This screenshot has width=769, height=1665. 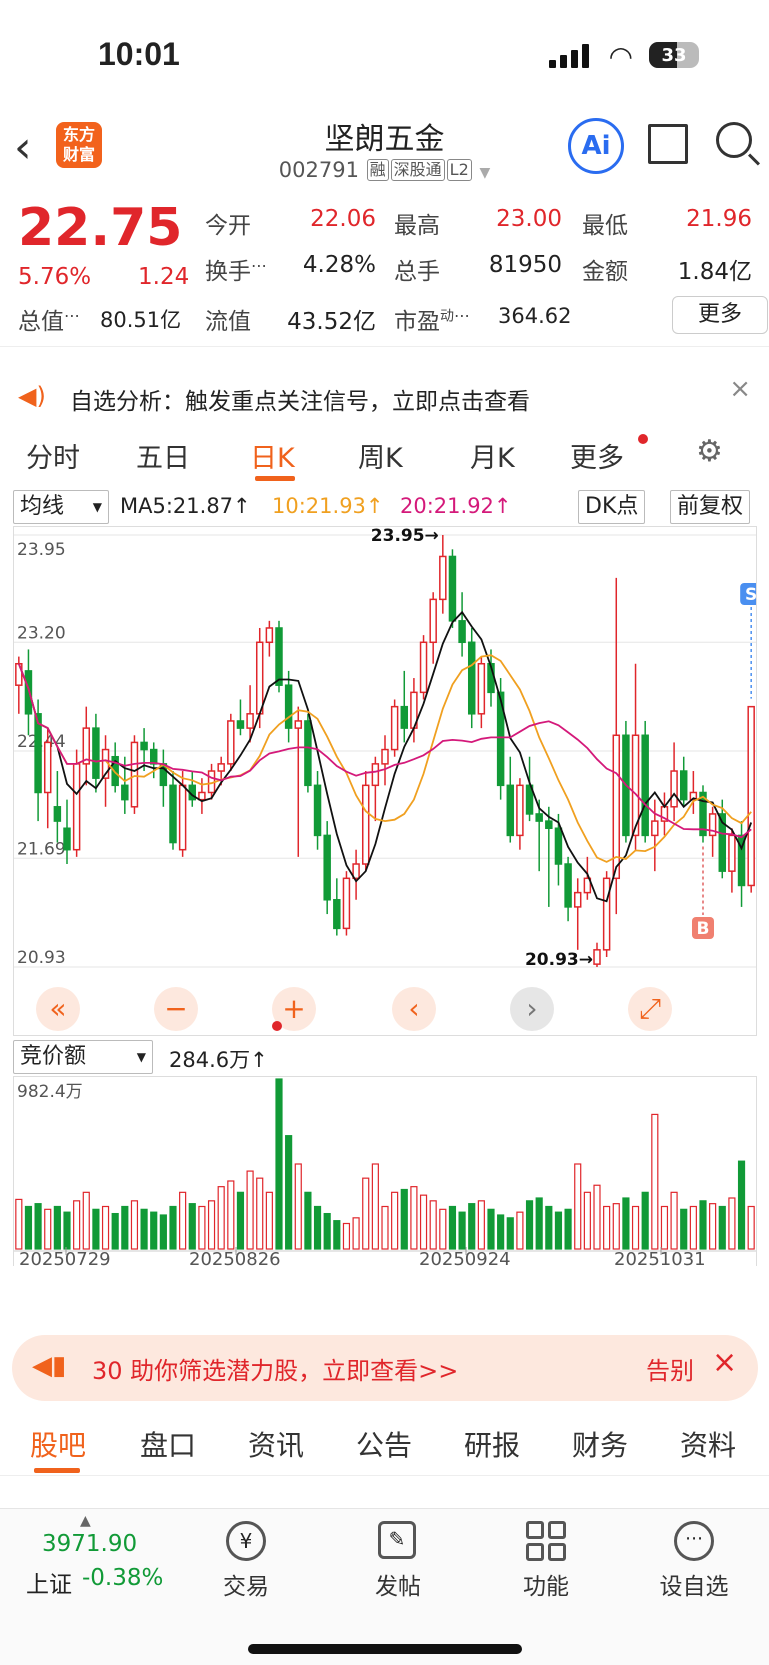 I want to click on tab-announce: 公告, so click(x=384, y=1444).